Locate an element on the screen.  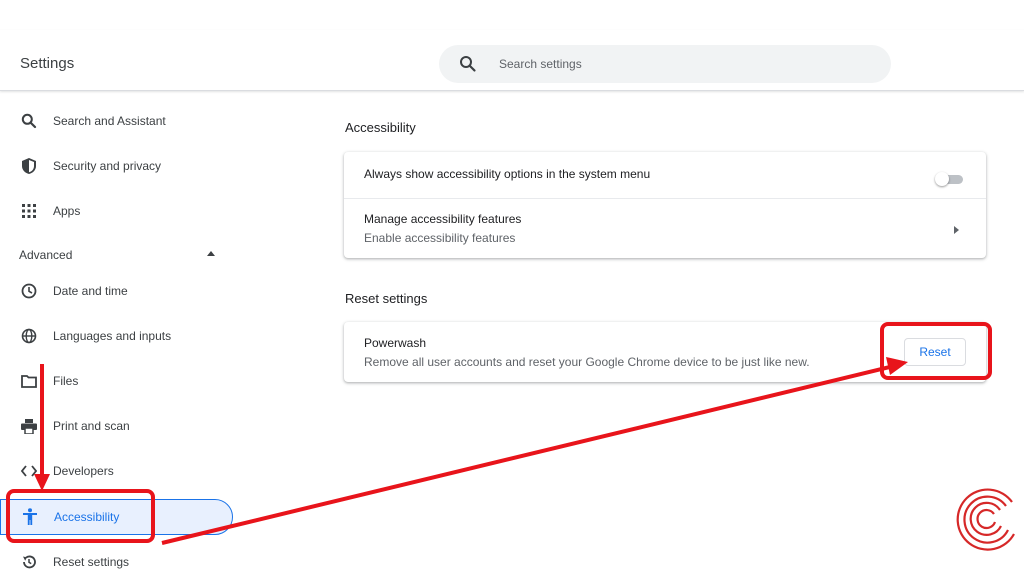
accessibility-icon is located at coordinates (30, 517).